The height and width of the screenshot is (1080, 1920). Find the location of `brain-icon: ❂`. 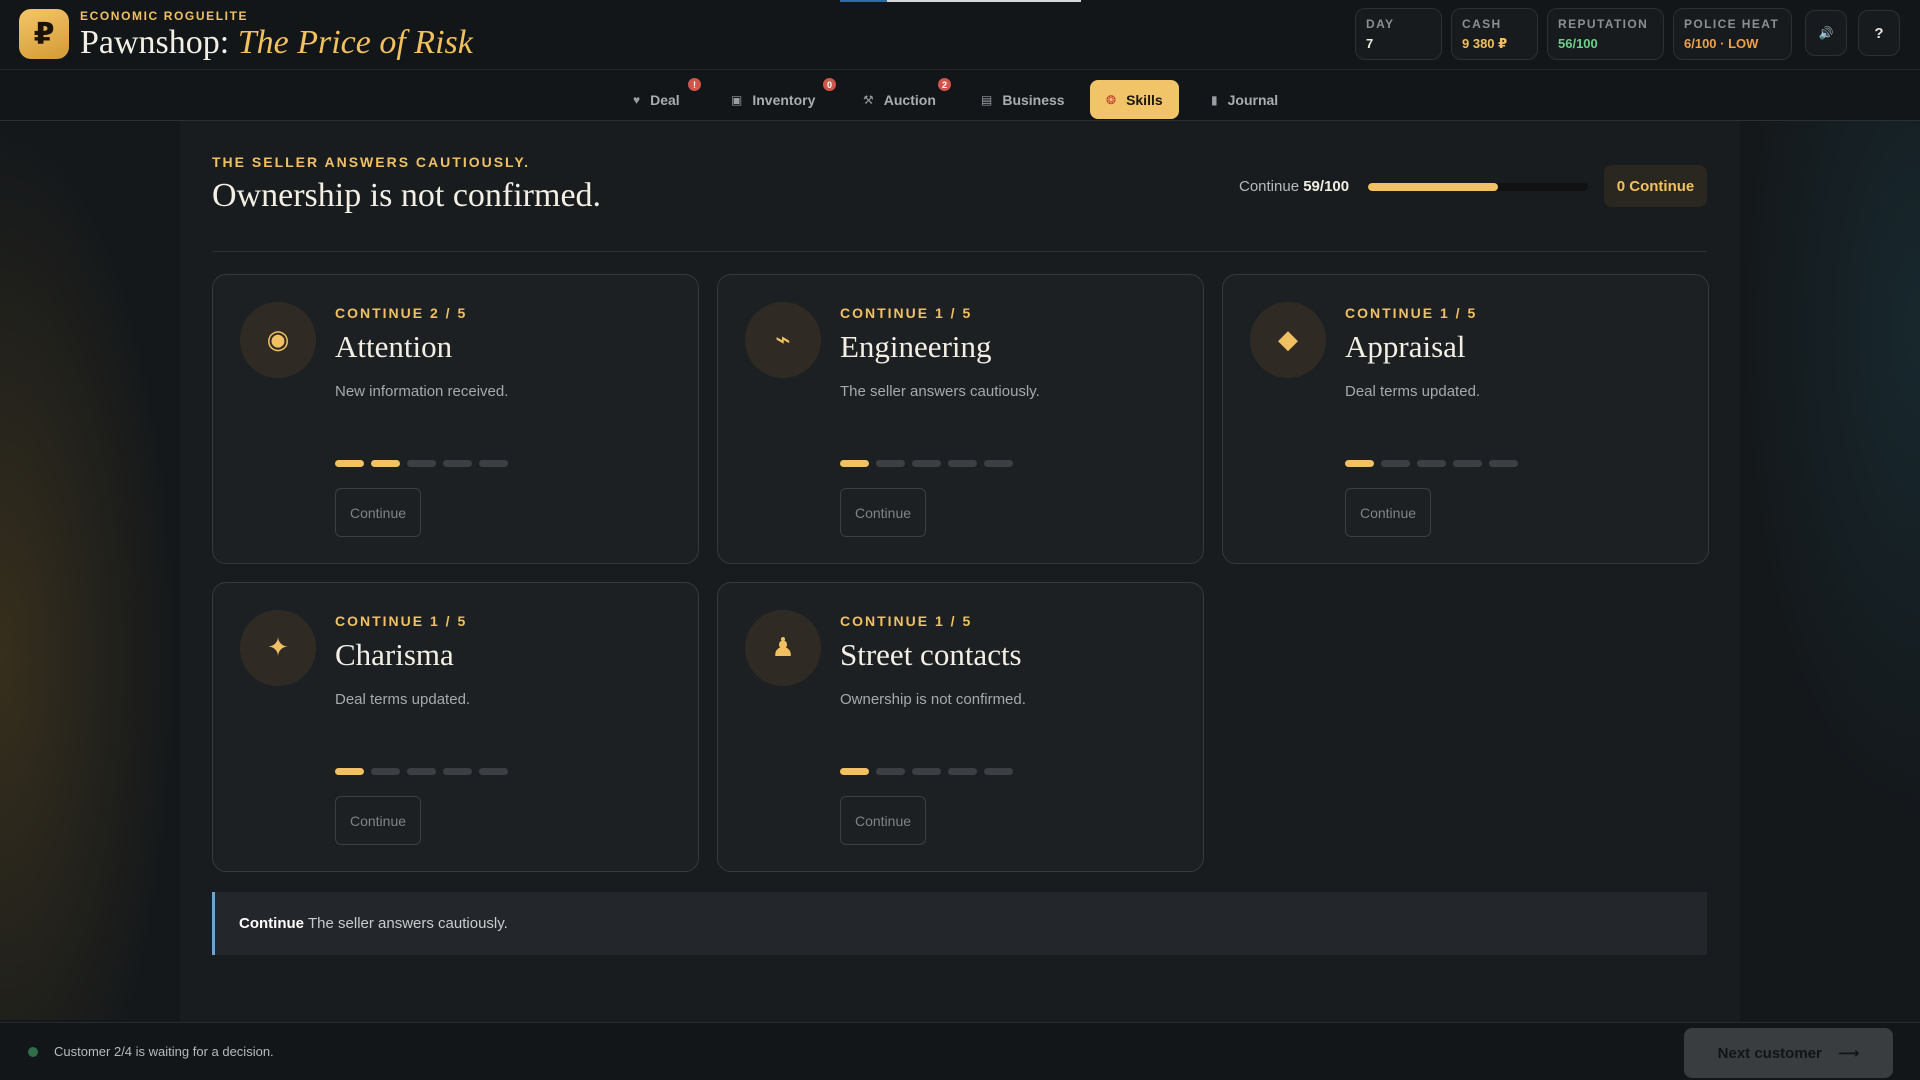

brain-icon: ❂ is located at coordinates (1111, 99).